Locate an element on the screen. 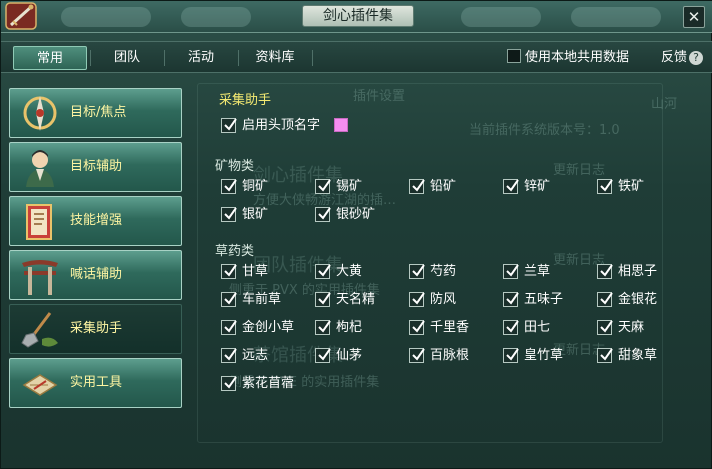  checkbox-label: 百脉根 is located at coordinates (450, 355).